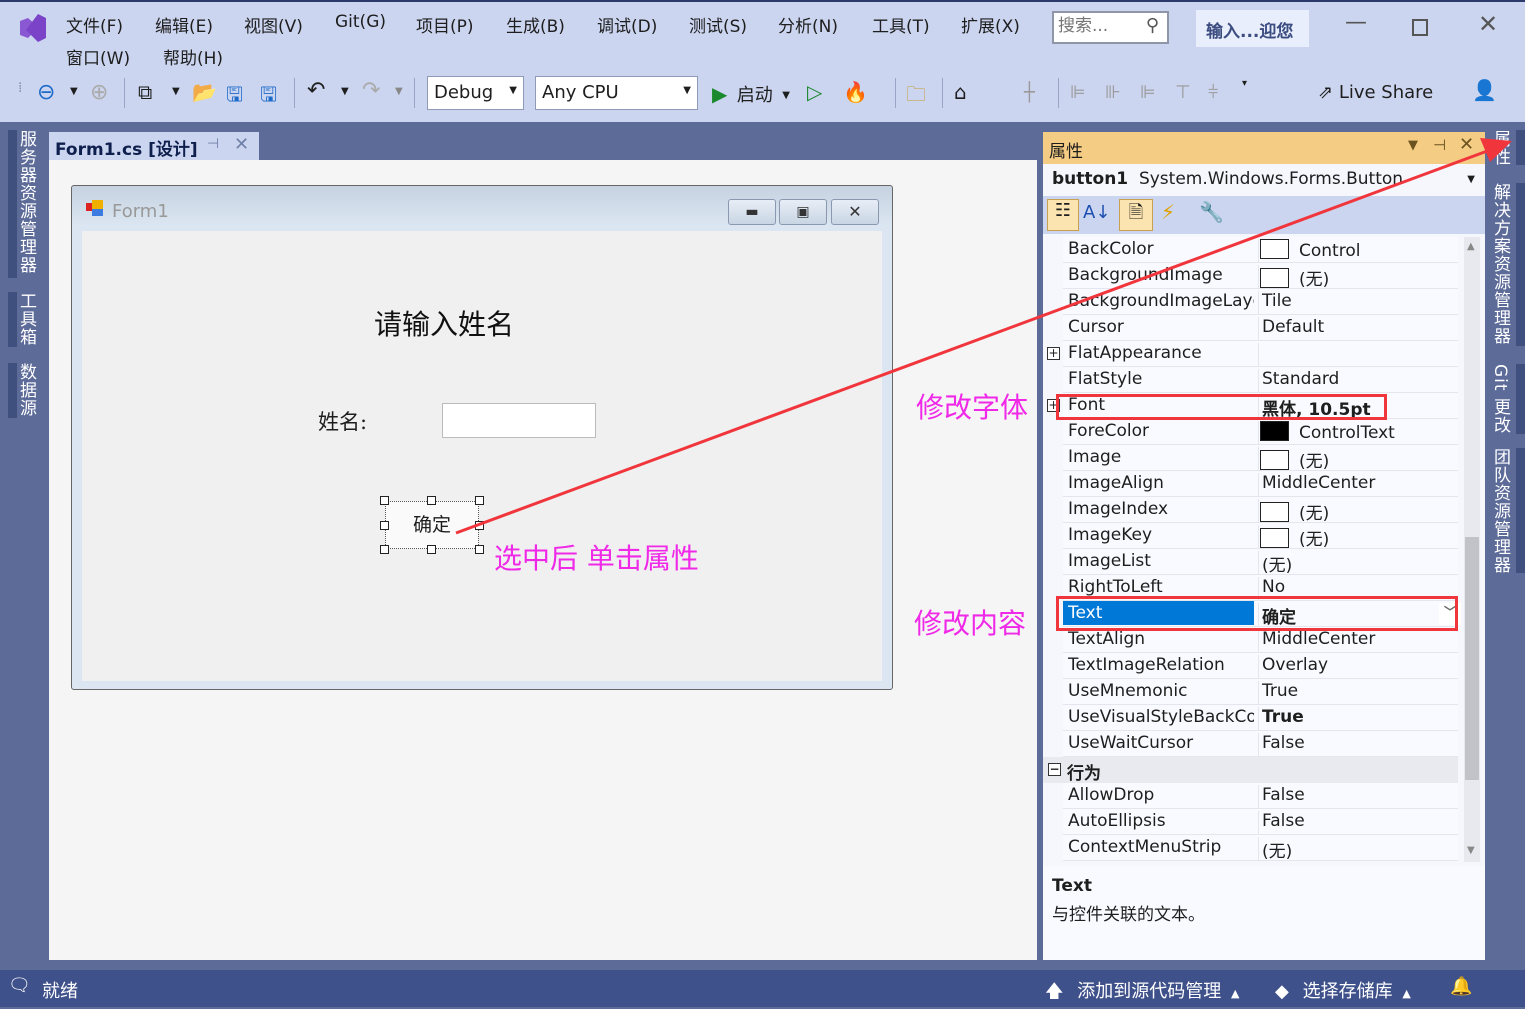 This screenshot has height=1009, width=1525. What do you see at coordinates (94, 24) in the screenshot?
I see `menu-file: 文件(F)` at bounding box center [94, 24].